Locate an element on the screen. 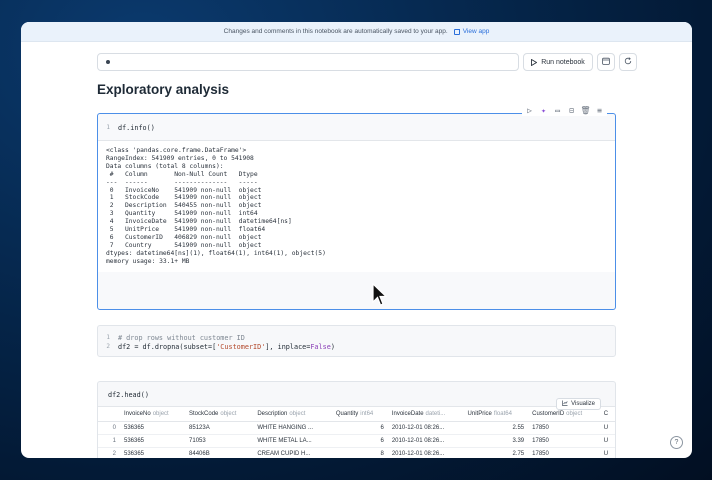 This screenshot has height=480, width=712. line-number: 2 is located at coordinates (108, 346).